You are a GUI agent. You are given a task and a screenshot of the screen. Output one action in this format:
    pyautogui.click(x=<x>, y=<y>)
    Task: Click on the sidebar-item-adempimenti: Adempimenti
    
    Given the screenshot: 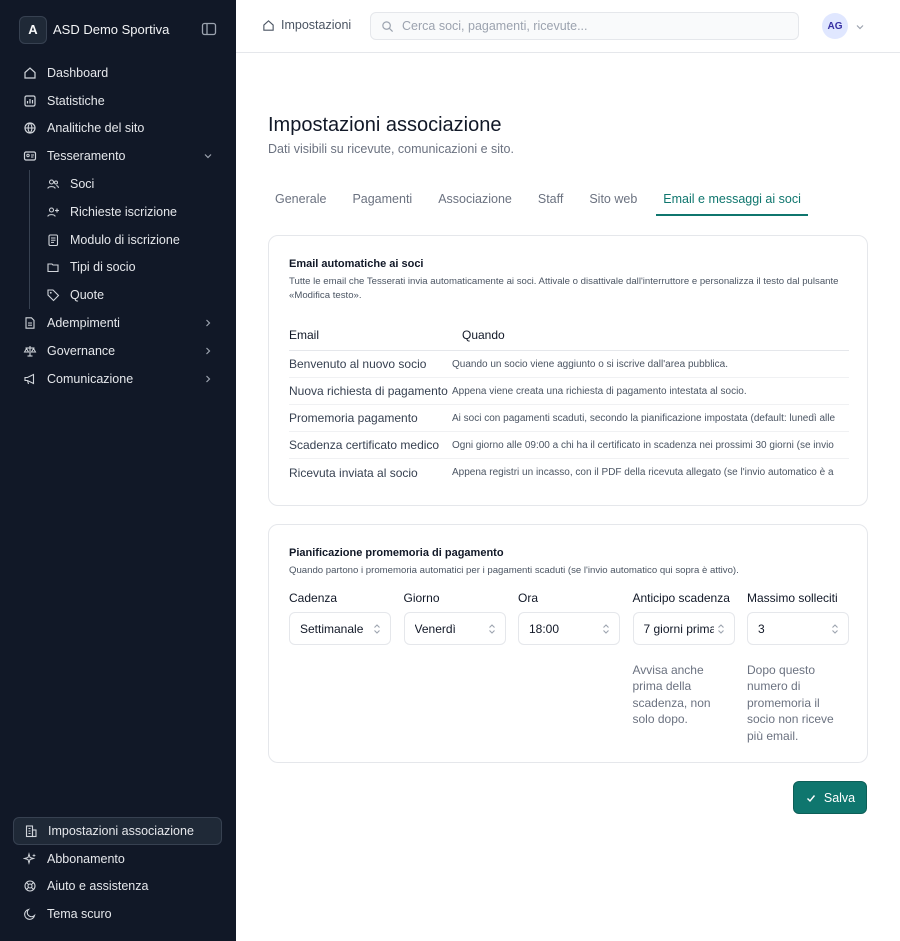 What is the action you would take?
    pyautogui.click(x=117, y=323)
    